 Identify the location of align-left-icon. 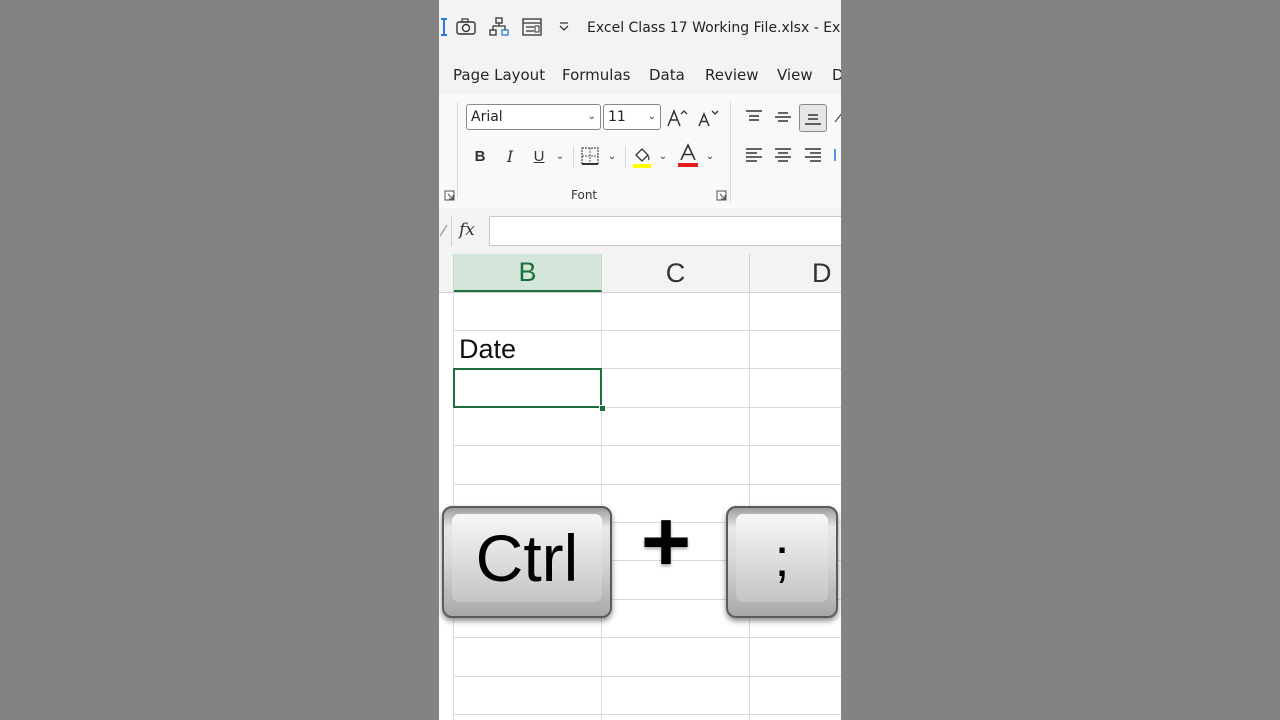
(754, 155).